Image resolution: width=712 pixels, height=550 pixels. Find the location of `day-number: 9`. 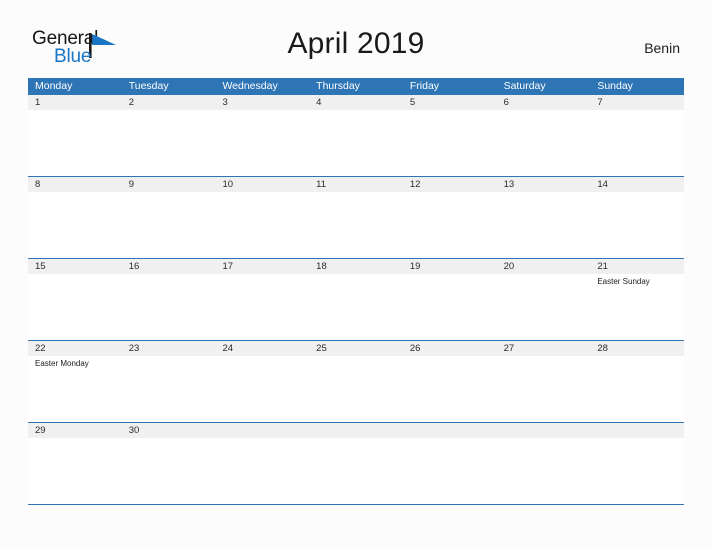

day-number: 9 is located at coordinates (169, 184).